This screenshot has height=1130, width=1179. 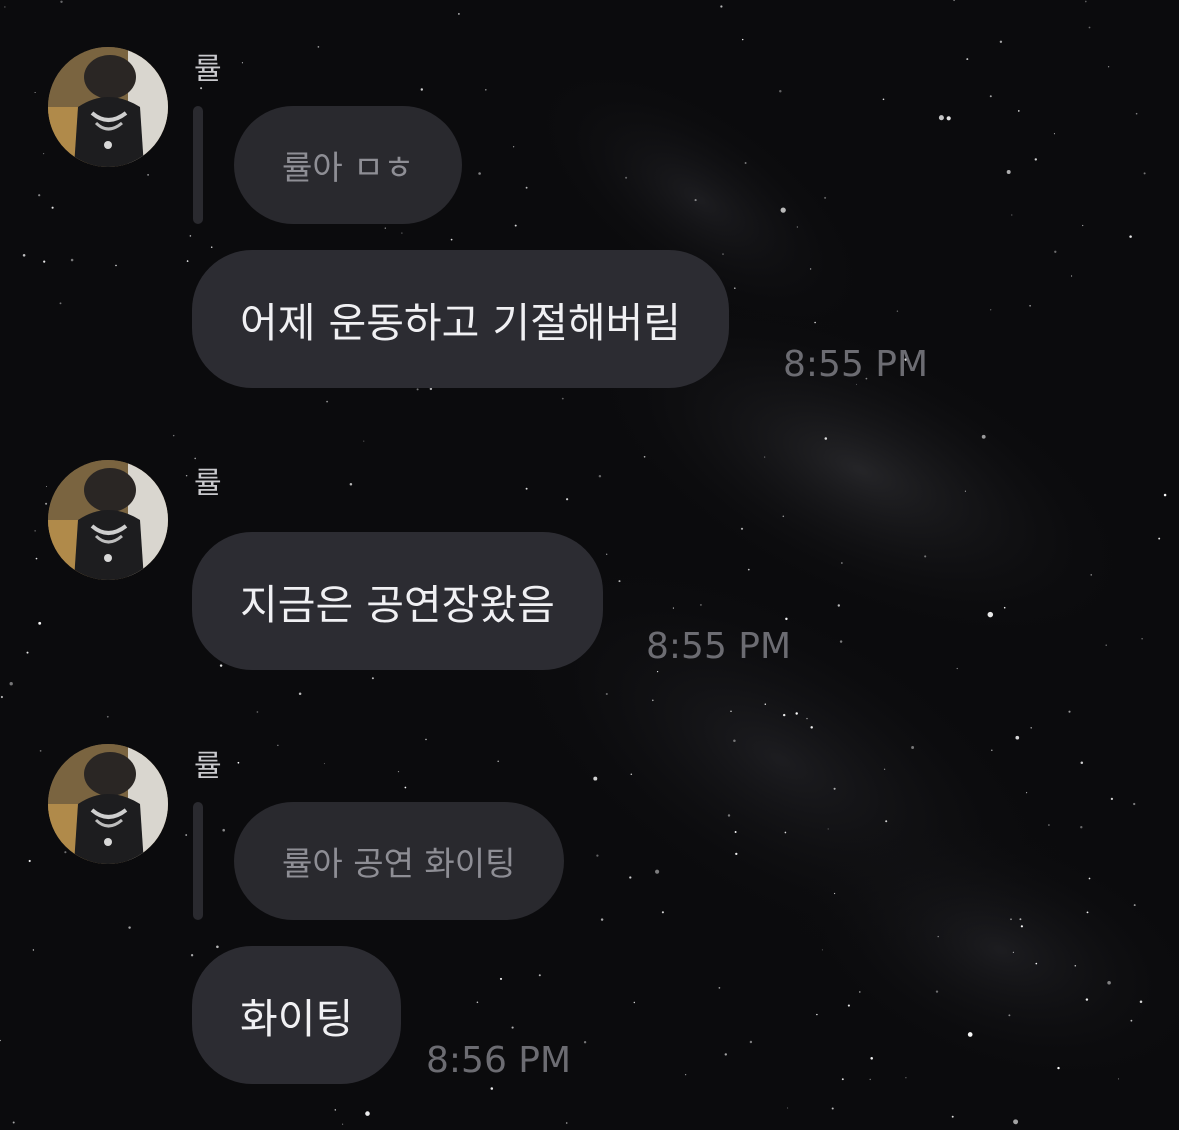 I want to click on message-bubble: 지금은 공연장왔음, so click(x=397, y=601).